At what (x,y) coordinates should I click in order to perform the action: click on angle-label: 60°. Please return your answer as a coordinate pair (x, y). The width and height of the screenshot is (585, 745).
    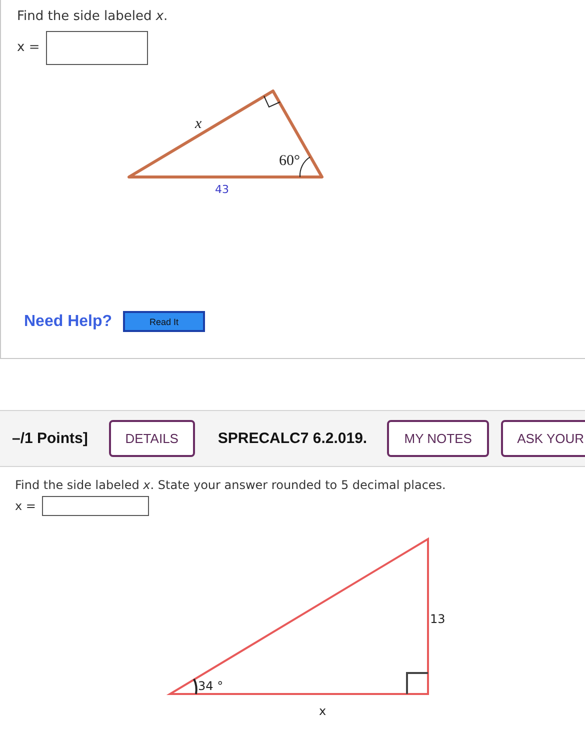
    Looking at the image, I should click on (289, 161).